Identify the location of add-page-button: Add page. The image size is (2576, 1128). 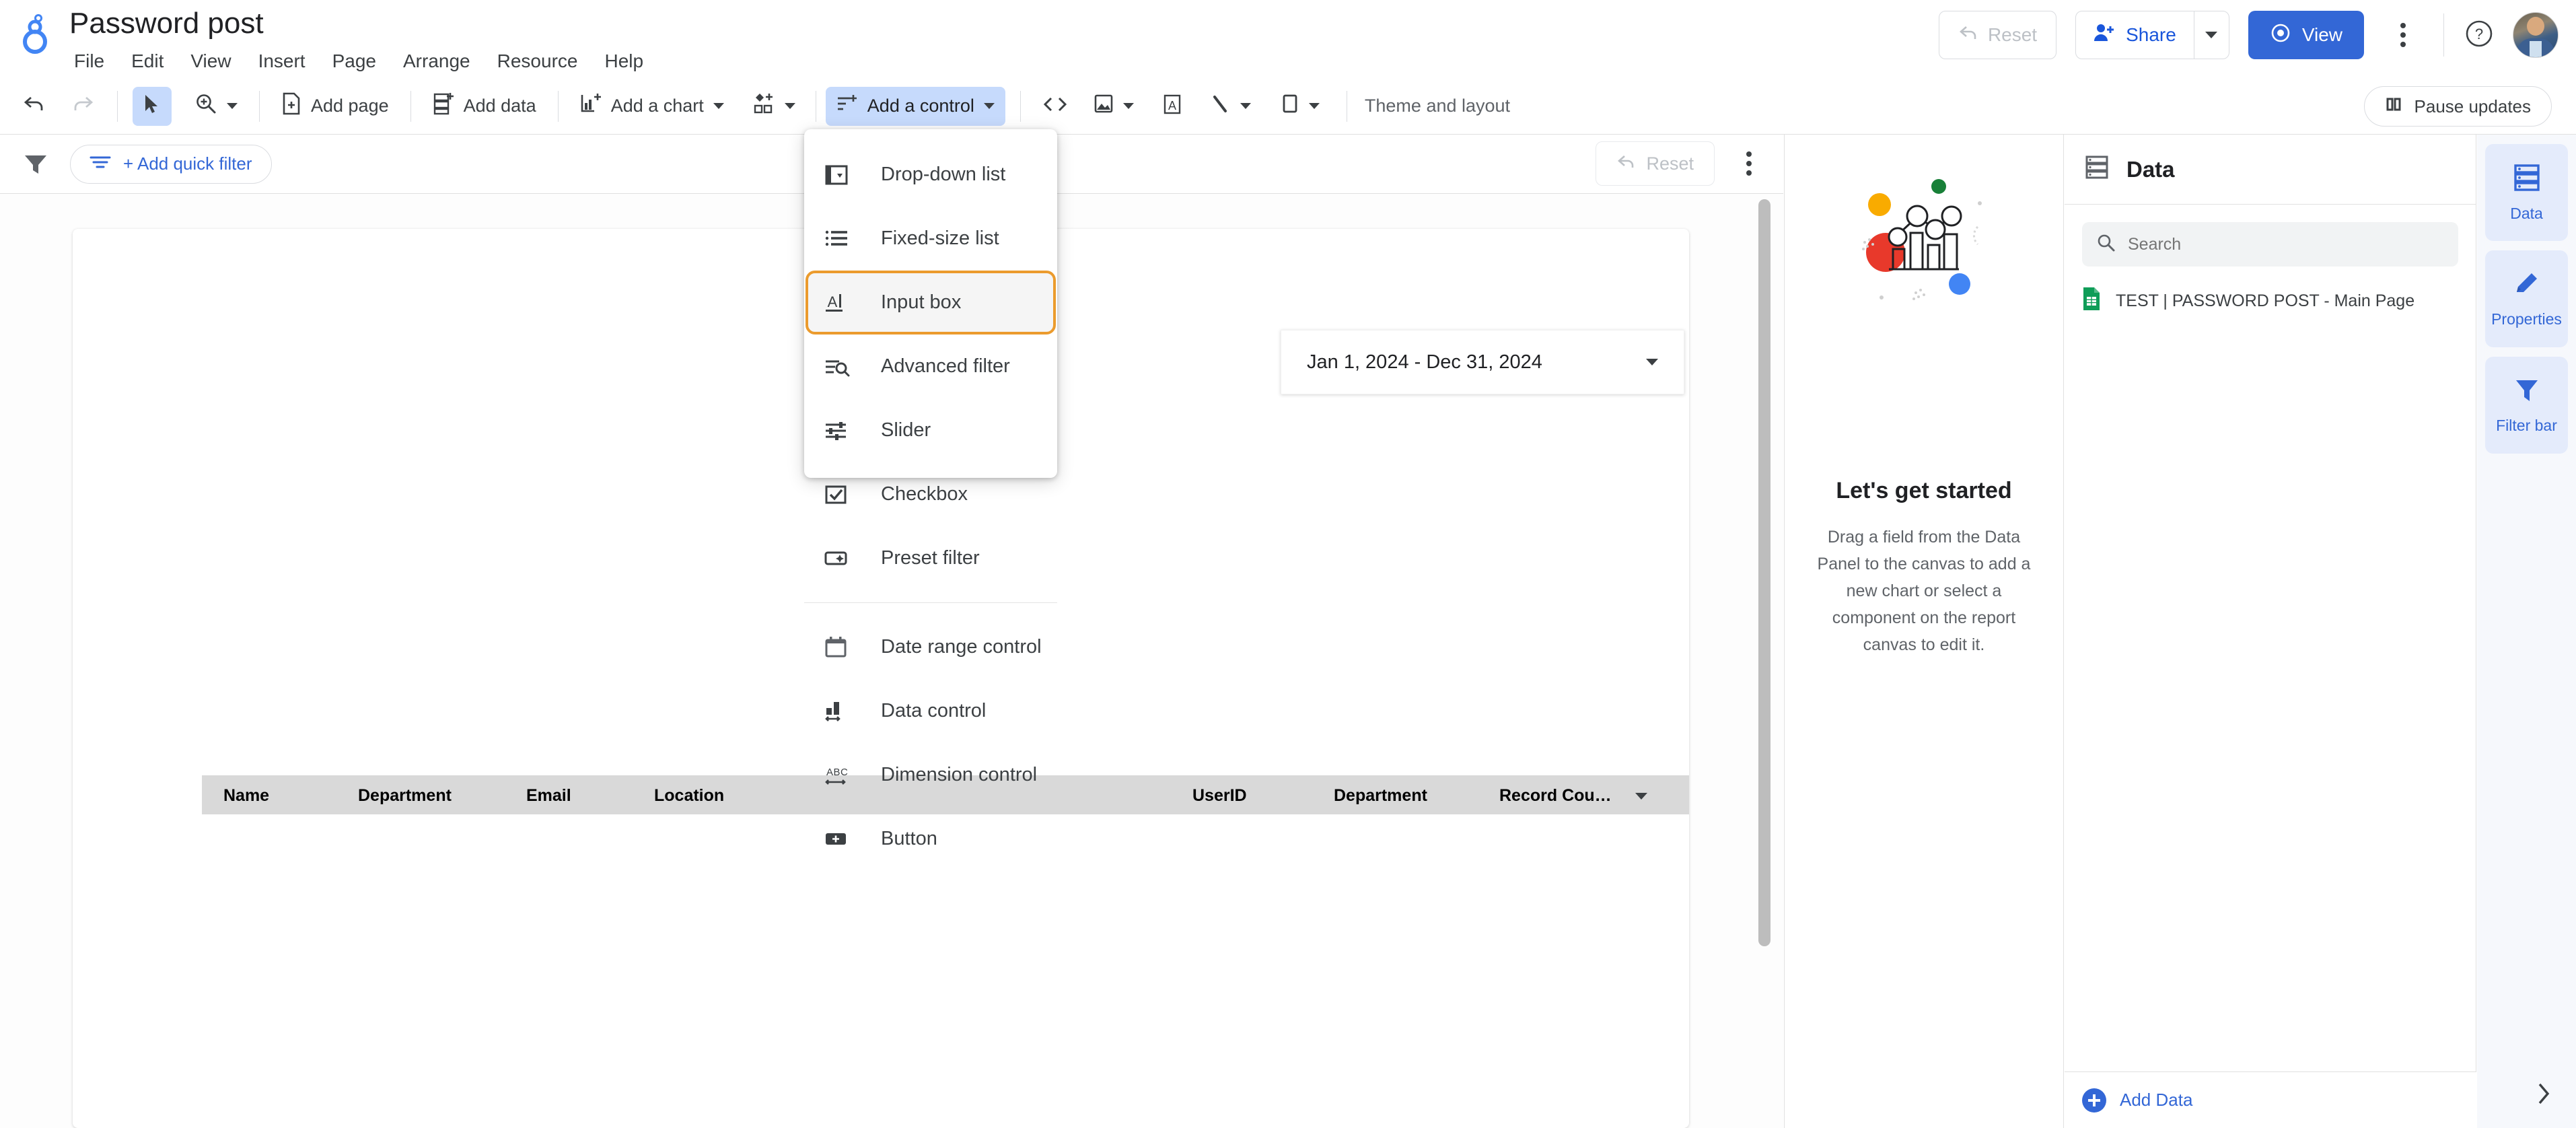
(335, 106).